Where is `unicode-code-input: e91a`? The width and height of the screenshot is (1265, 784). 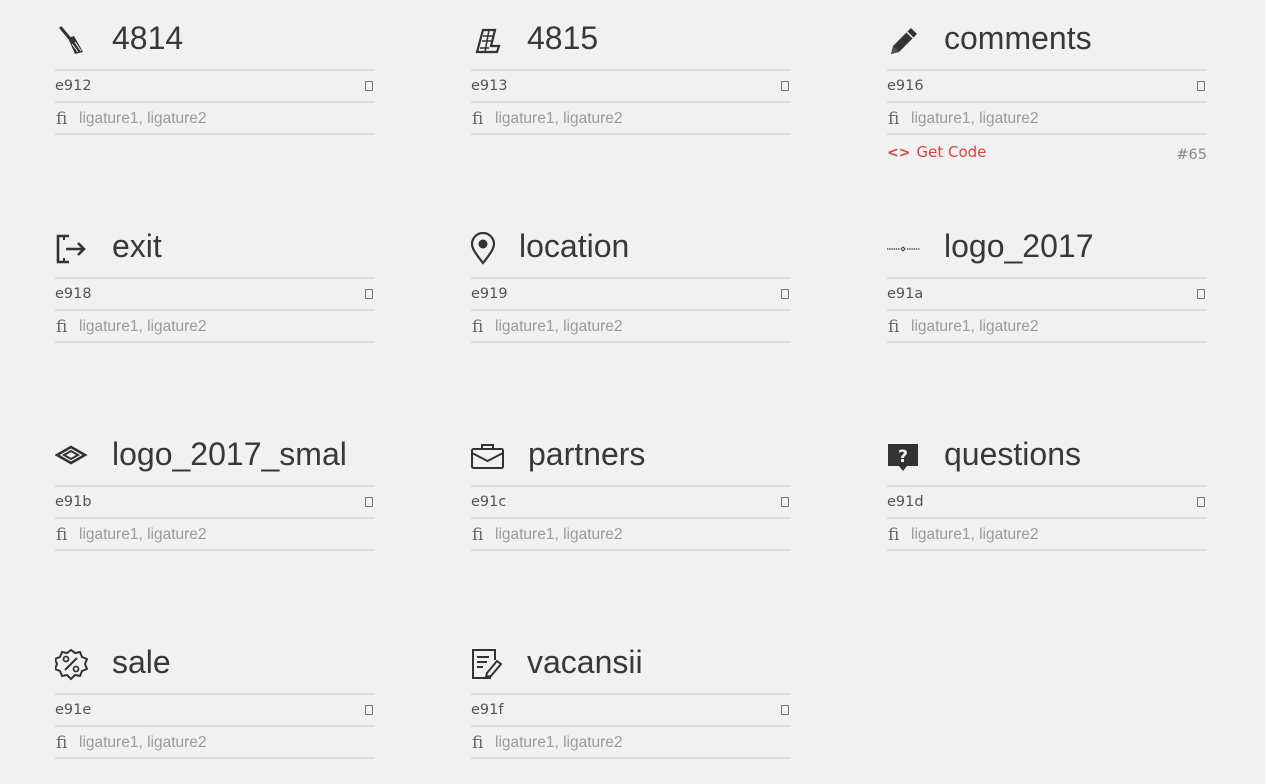 unicode-code-input: e91a is located at coordinates (905, 294).